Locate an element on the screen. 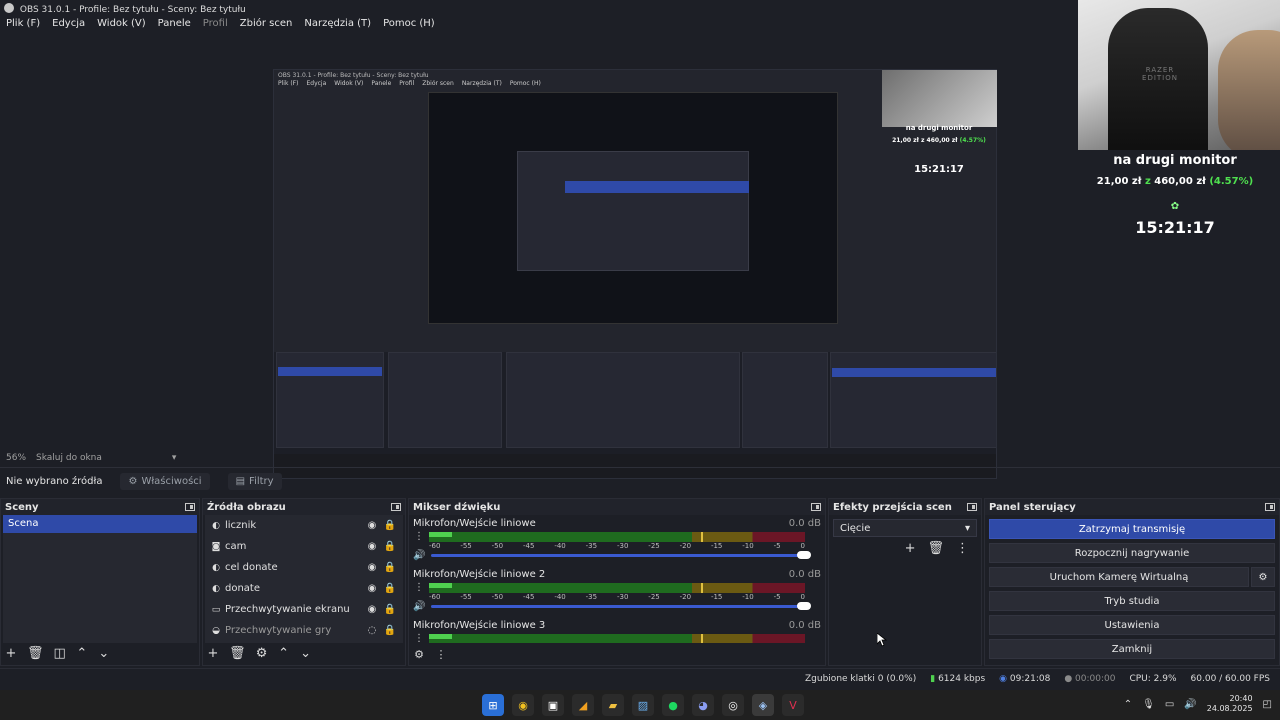 The height and width of the screenshot is (720, 1280). microphone-icon: 🎙 is located at coordinates (1148, 704).